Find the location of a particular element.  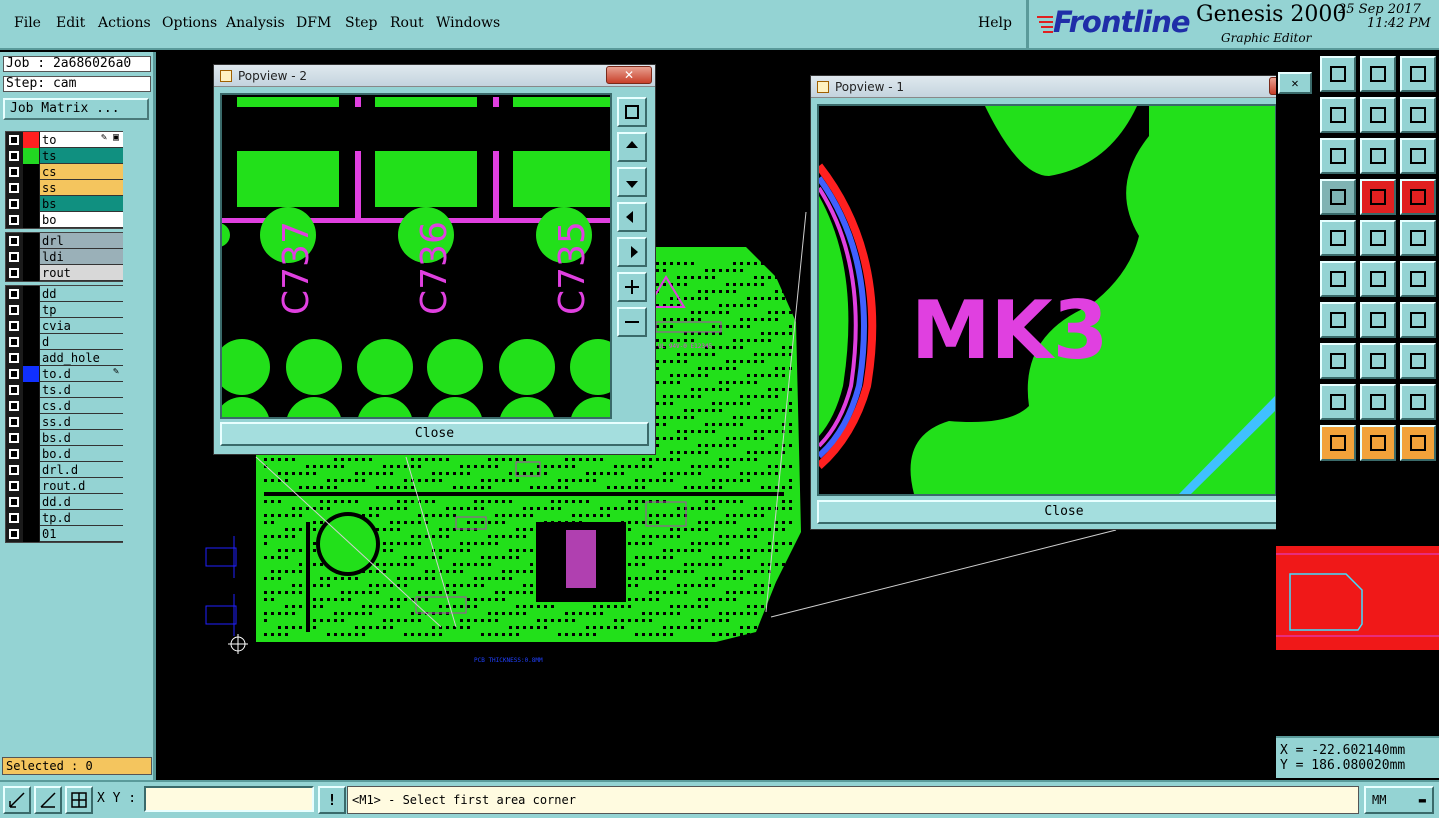

select-net-icon is located at coordinates (1418, 443).